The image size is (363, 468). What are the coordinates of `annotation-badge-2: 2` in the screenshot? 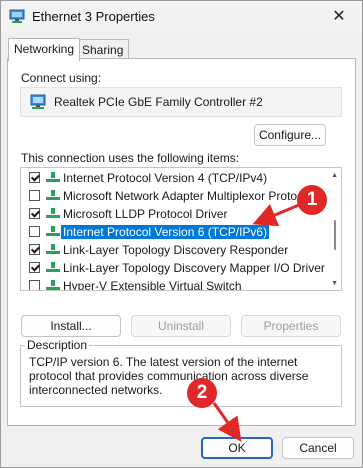 It's located at (202, 393).